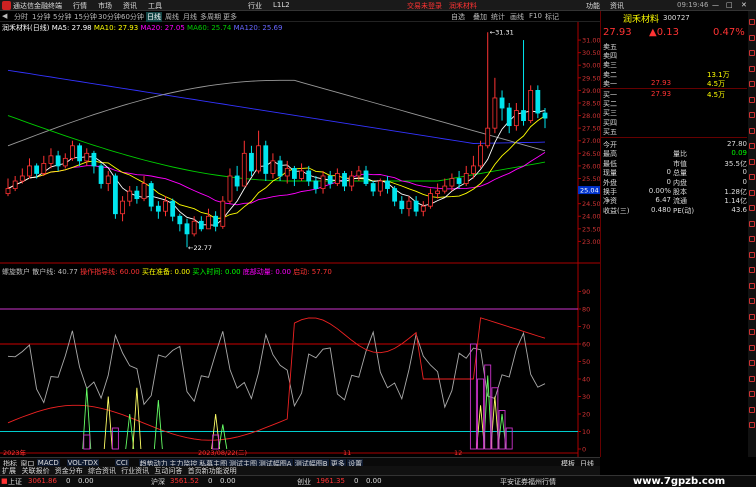 This screenshot has width=756, height=487. What do you see at coordinates (154, 17) in the screenshot?
I see `tab-daily: 日线` at bounding box center [154, 17].